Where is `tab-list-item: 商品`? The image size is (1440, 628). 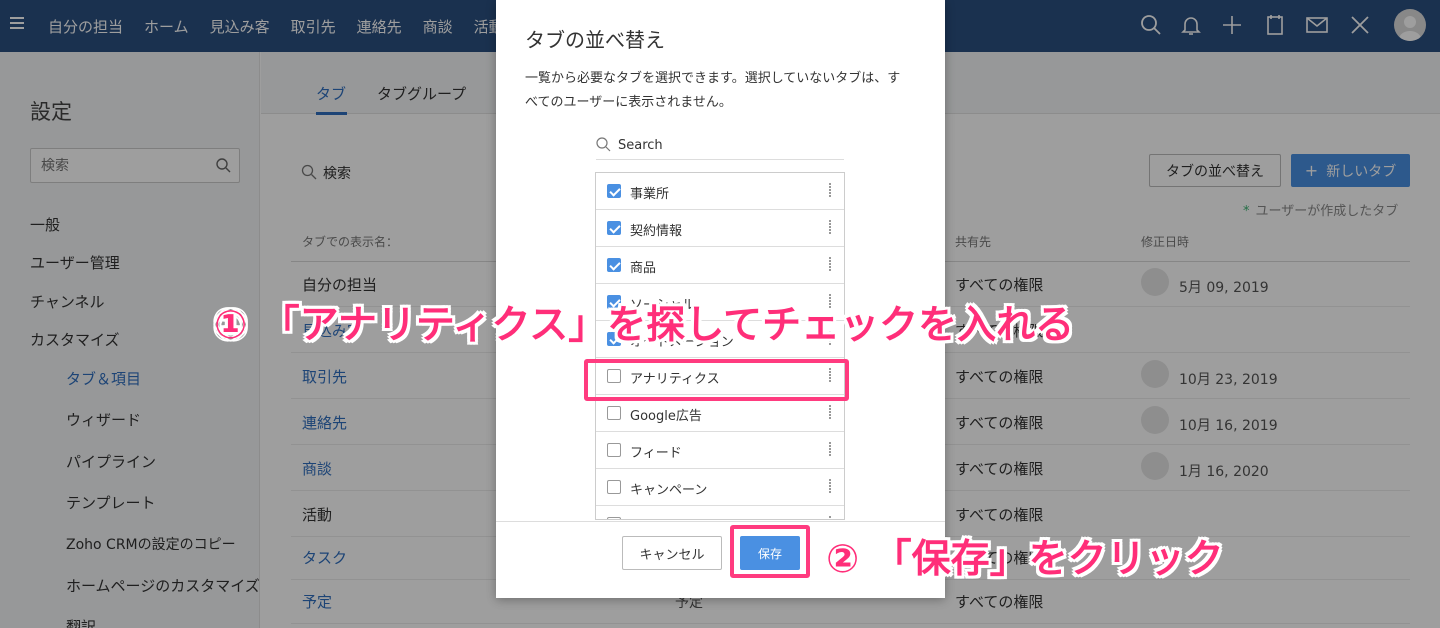
tab-list-item: 商品 is located at coordinates (720, 265).